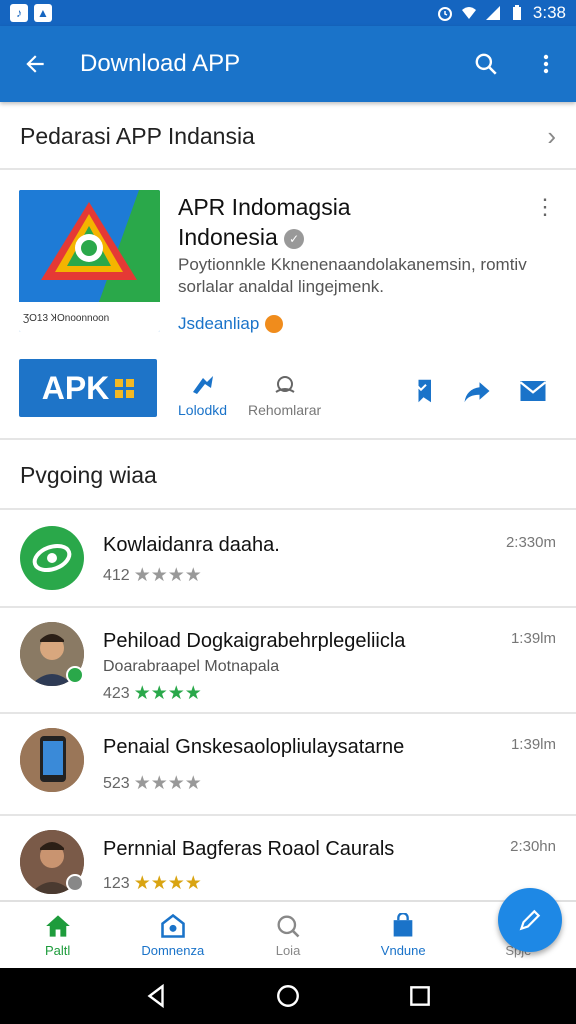 The height and width of the screenshot is (1024, 576). Describe the element at coordinates (492, 13) in the screenshot. I see `signal-icon` at that location.